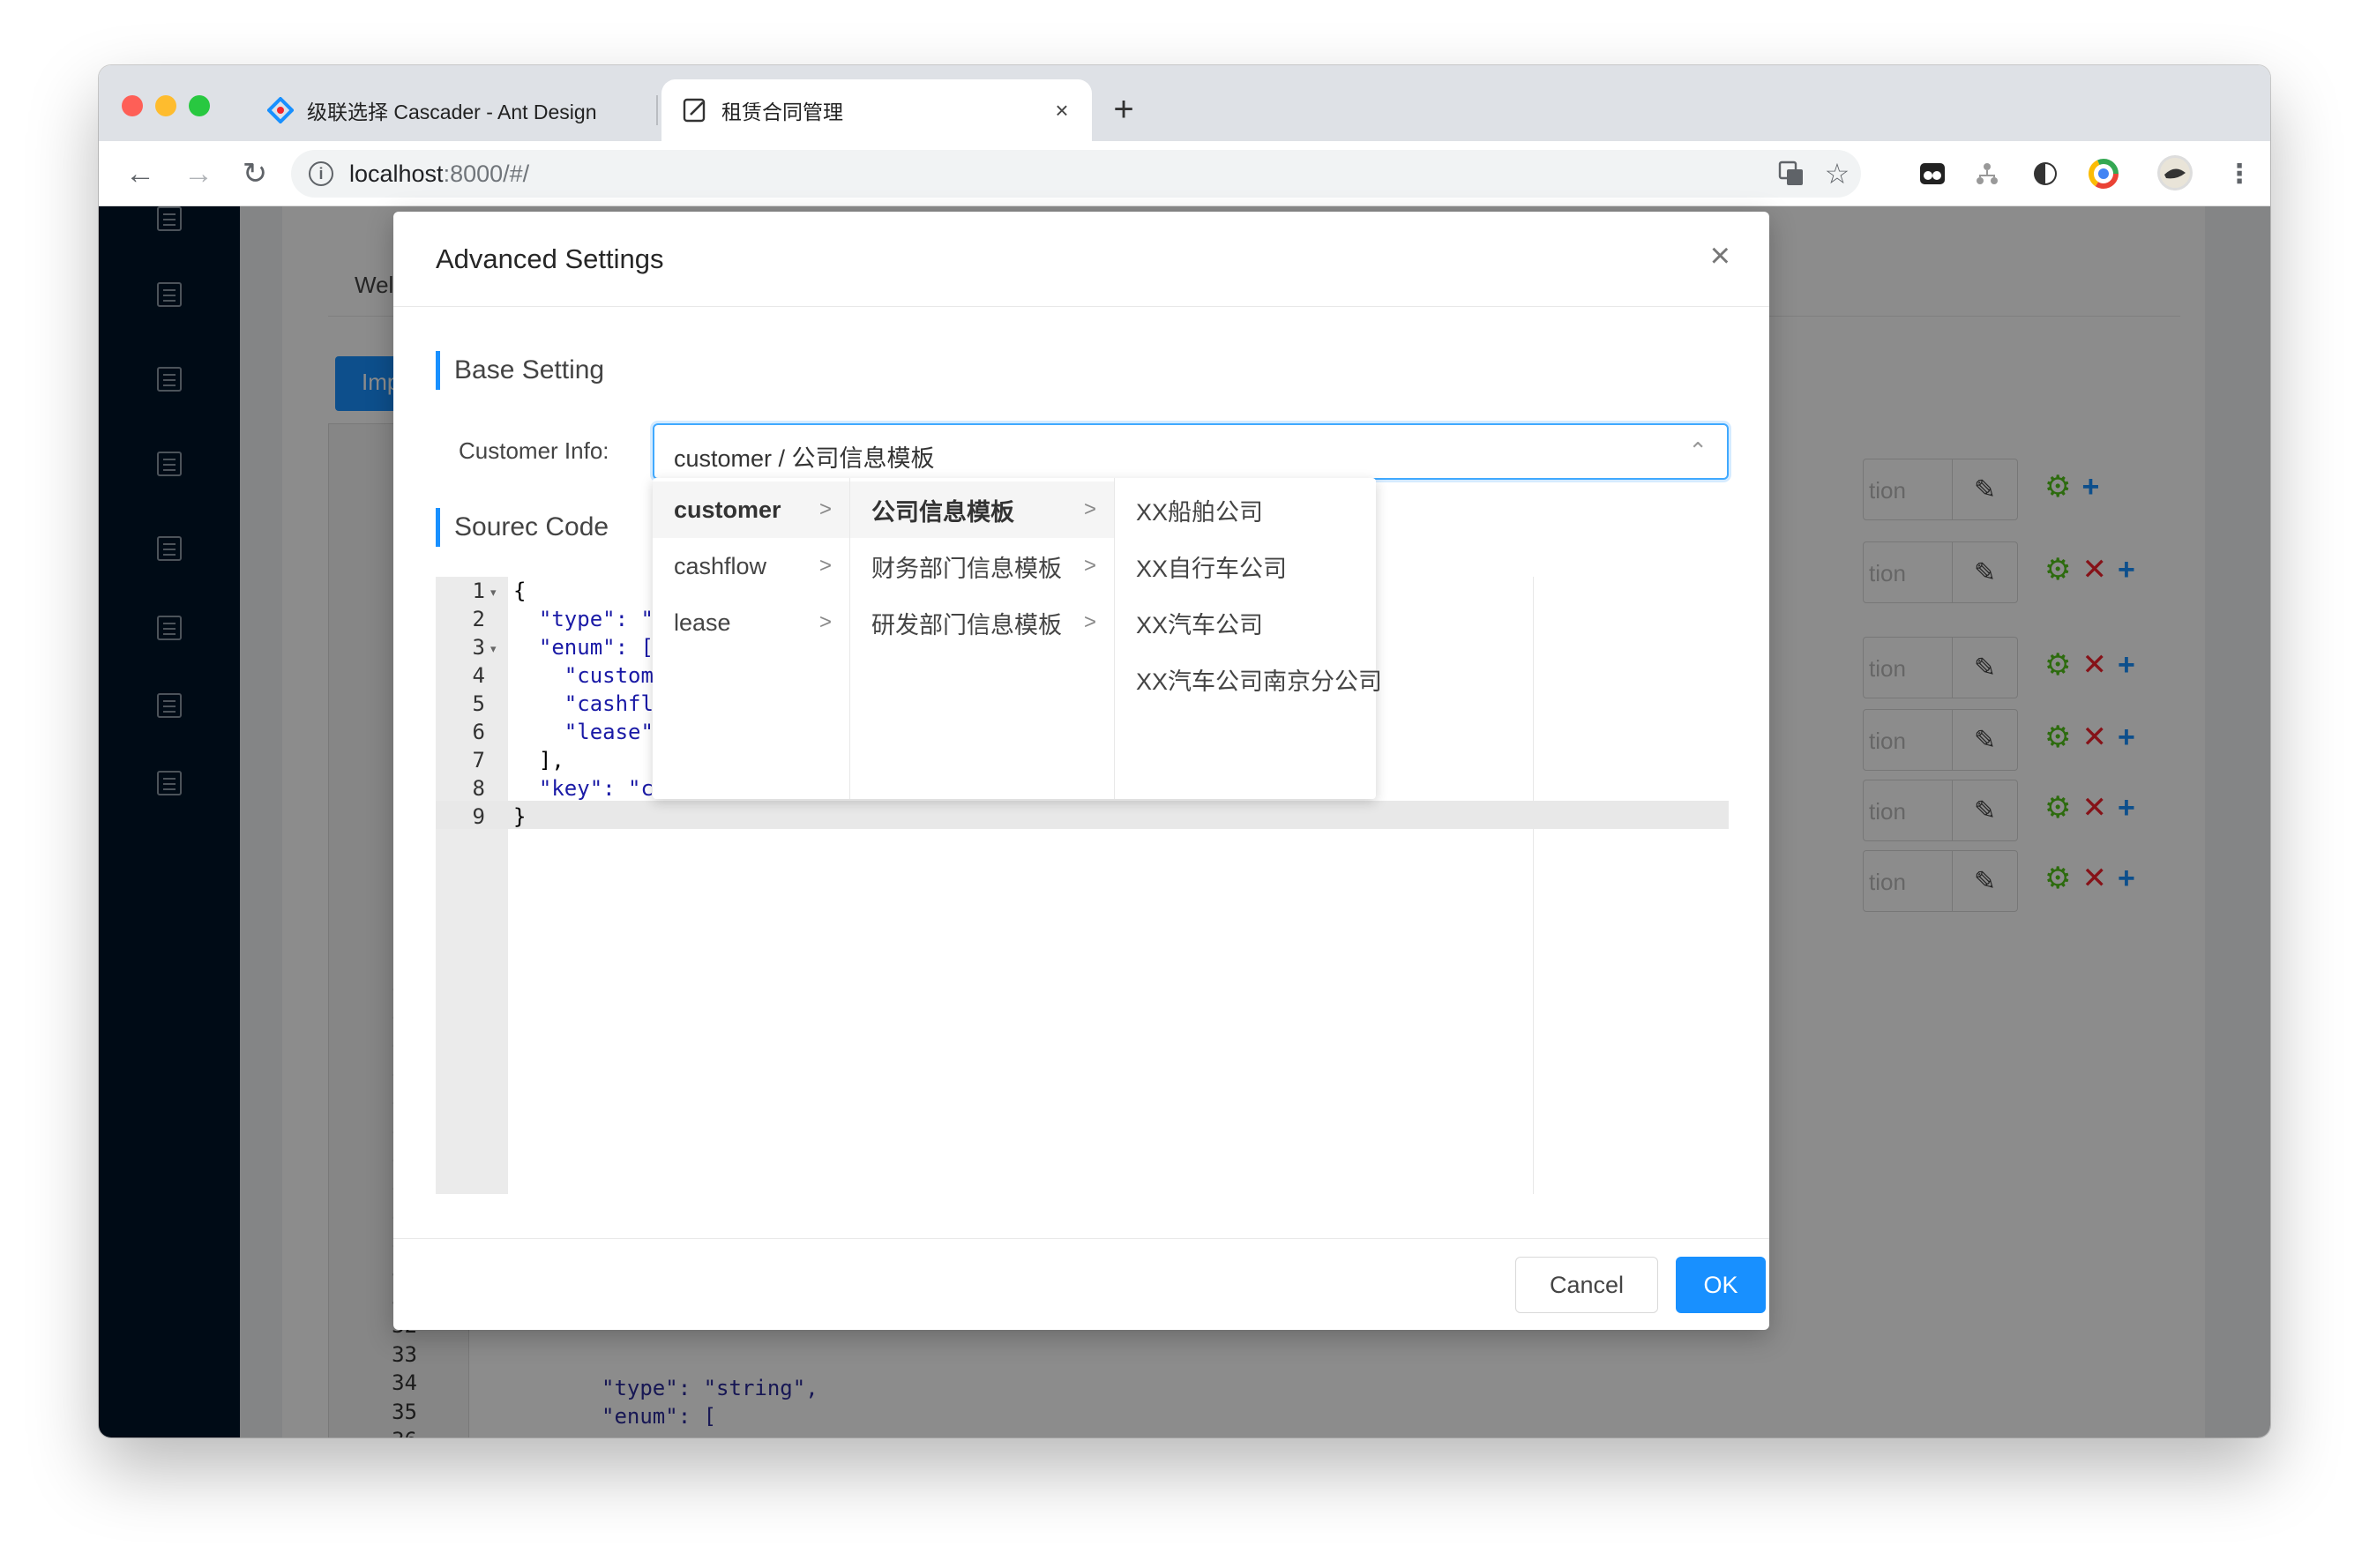  What do you see at coordinates (486, 173) in the screenshot?
I see `url-path: :8000/#/` at bounding box center [486, 173].